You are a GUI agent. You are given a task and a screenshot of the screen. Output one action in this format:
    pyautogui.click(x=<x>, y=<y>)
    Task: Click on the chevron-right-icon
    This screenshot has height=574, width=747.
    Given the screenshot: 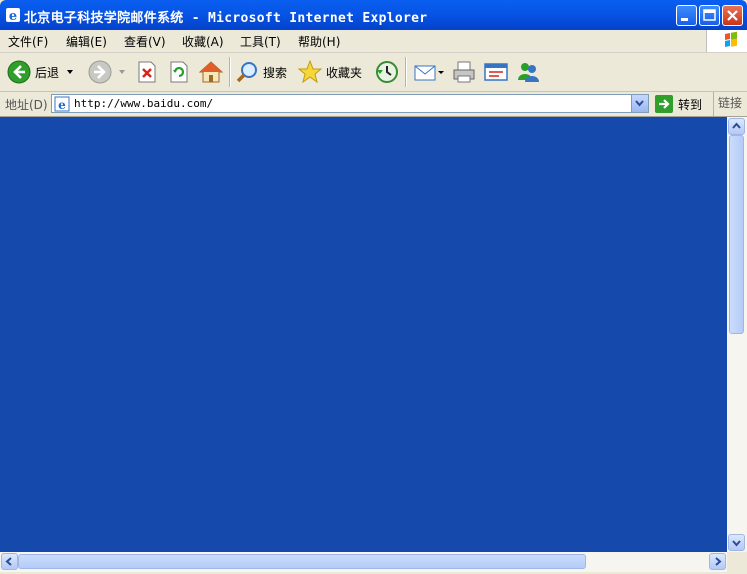 What is the action you would take?
    pyautogui.click(x=718, y=561)
    